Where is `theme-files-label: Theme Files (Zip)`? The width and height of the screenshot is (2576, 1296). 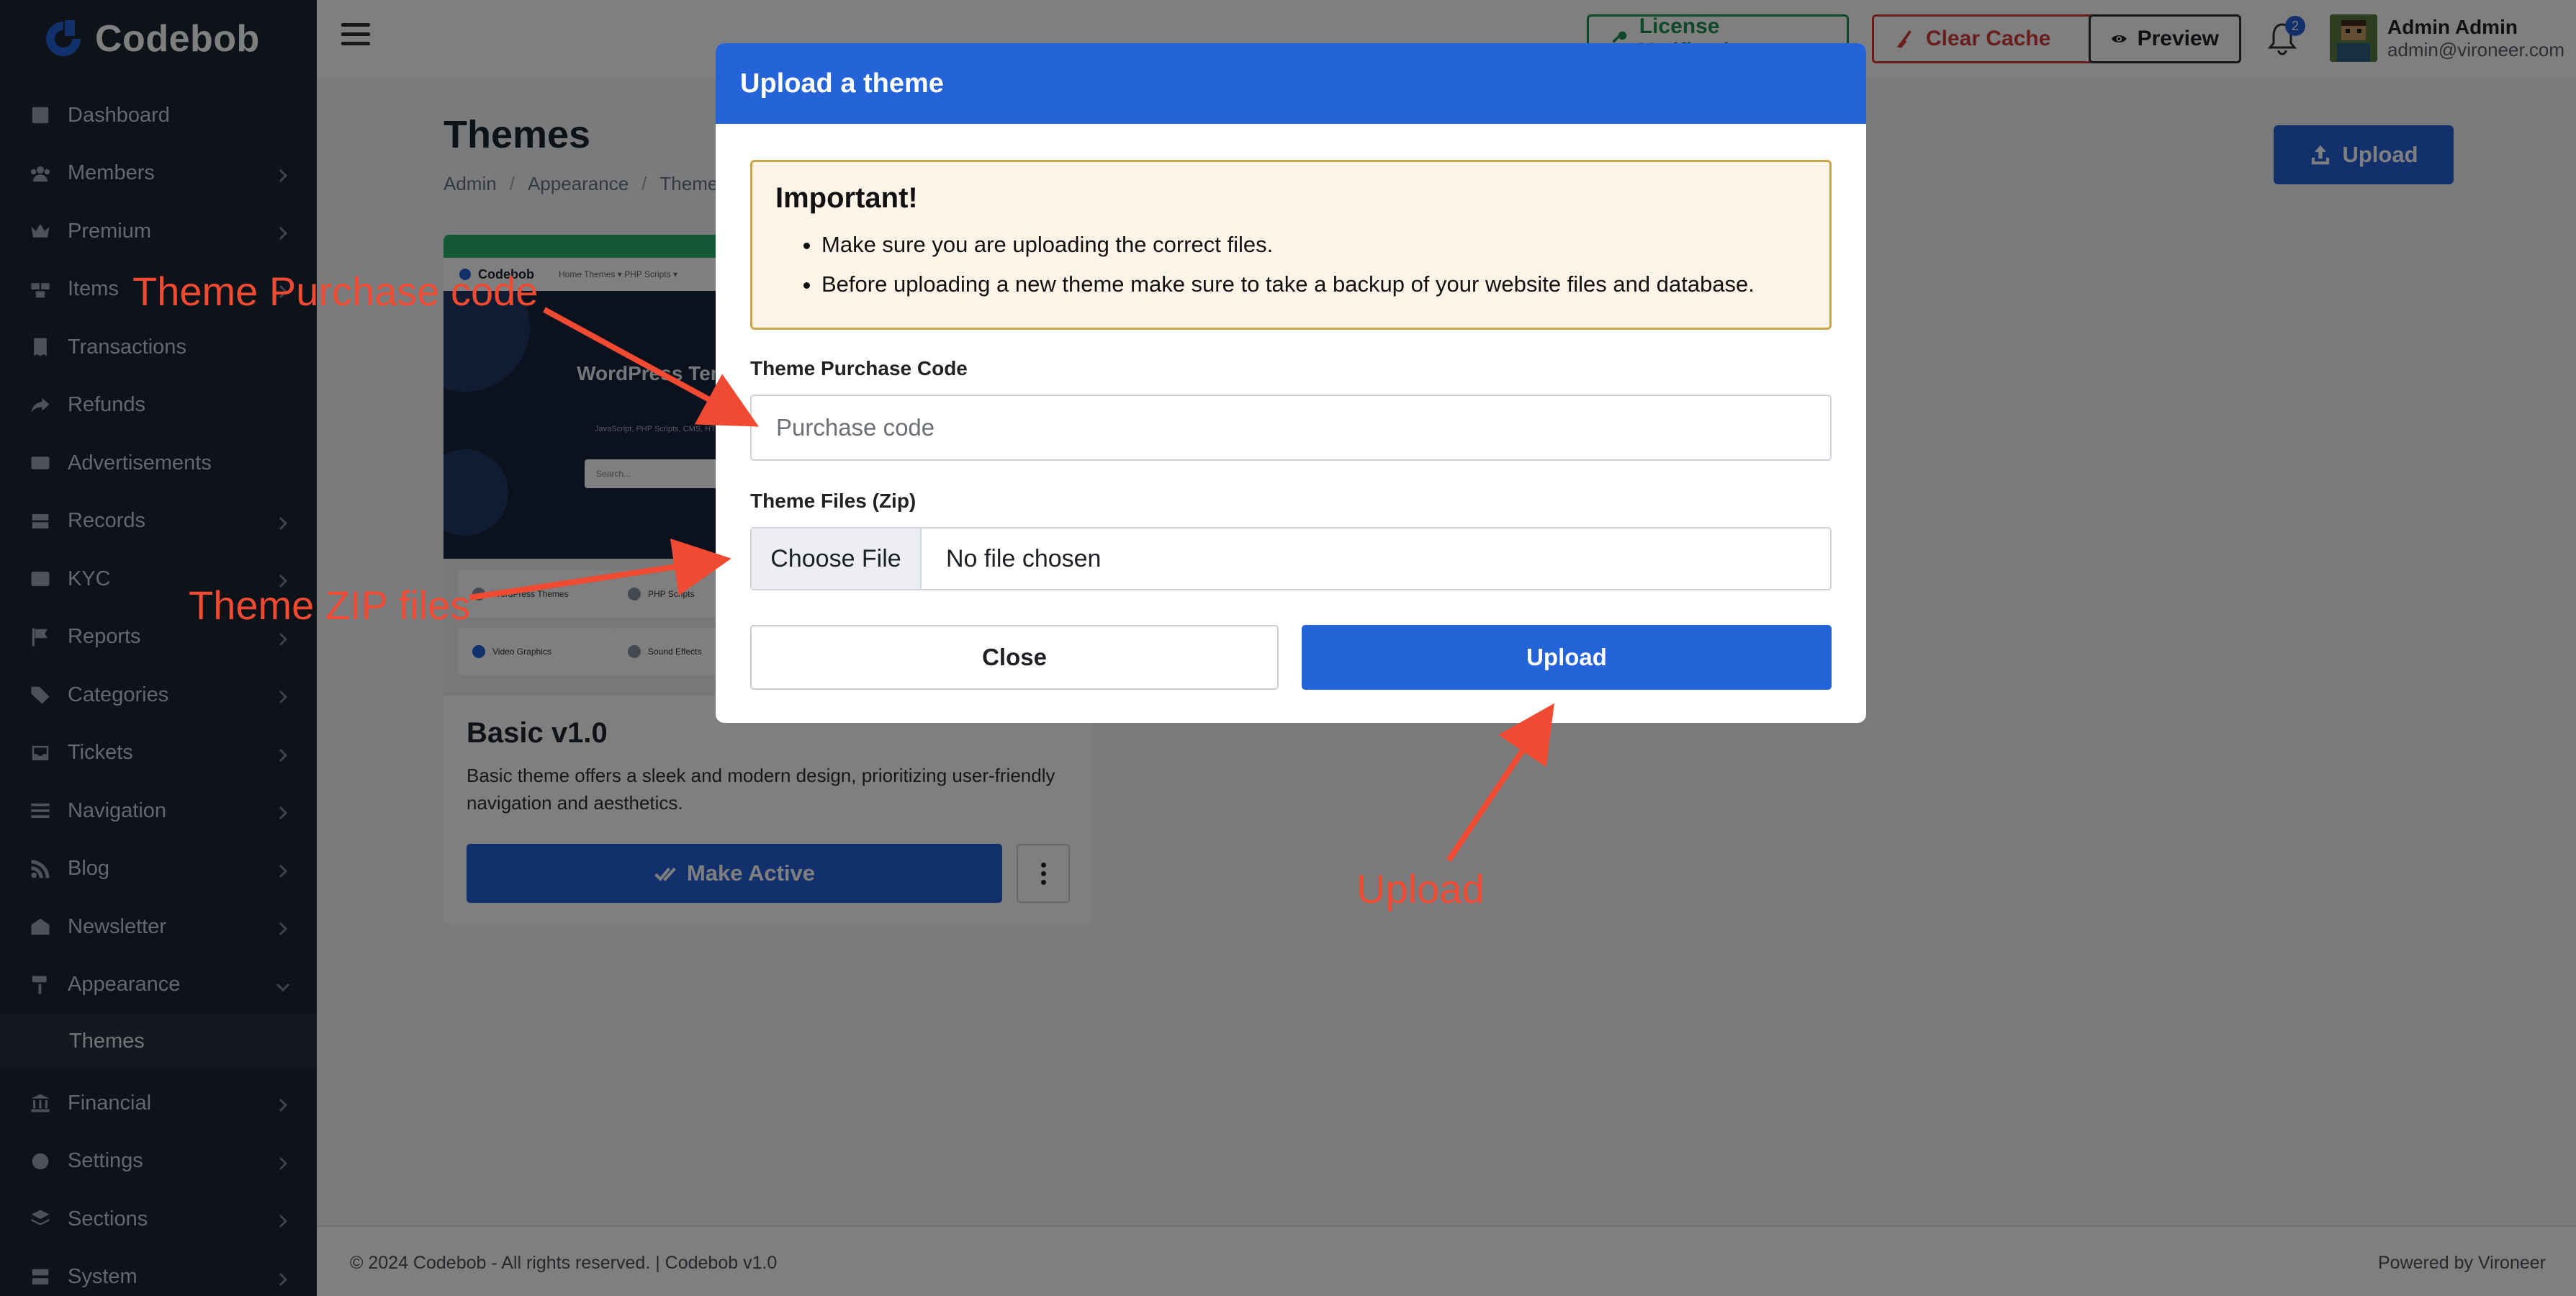
theme-files-label: Theme Files (Zip) is located at coordinates (833, 501).